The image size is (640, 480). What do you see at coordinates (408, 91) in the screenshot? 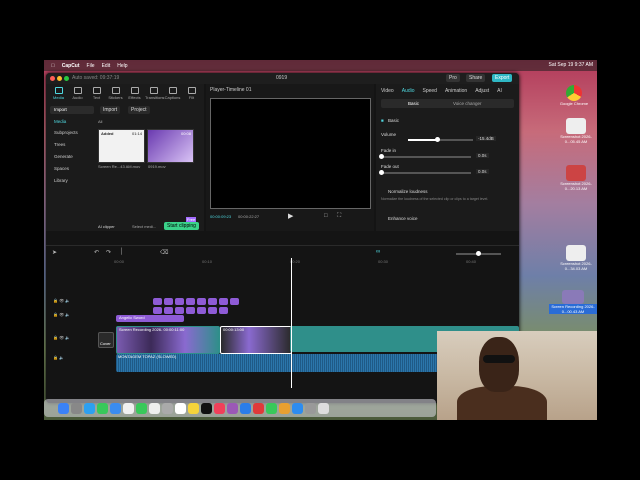
I see `tab-audio-props: Audio` at bounding box center [408, 91].